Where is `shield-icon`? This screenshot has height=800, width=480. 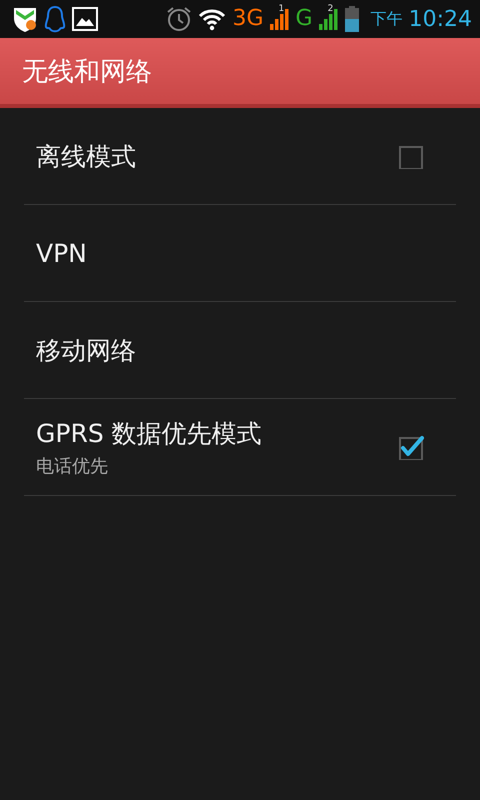 shield-icon is located at coordinates (25, 19).